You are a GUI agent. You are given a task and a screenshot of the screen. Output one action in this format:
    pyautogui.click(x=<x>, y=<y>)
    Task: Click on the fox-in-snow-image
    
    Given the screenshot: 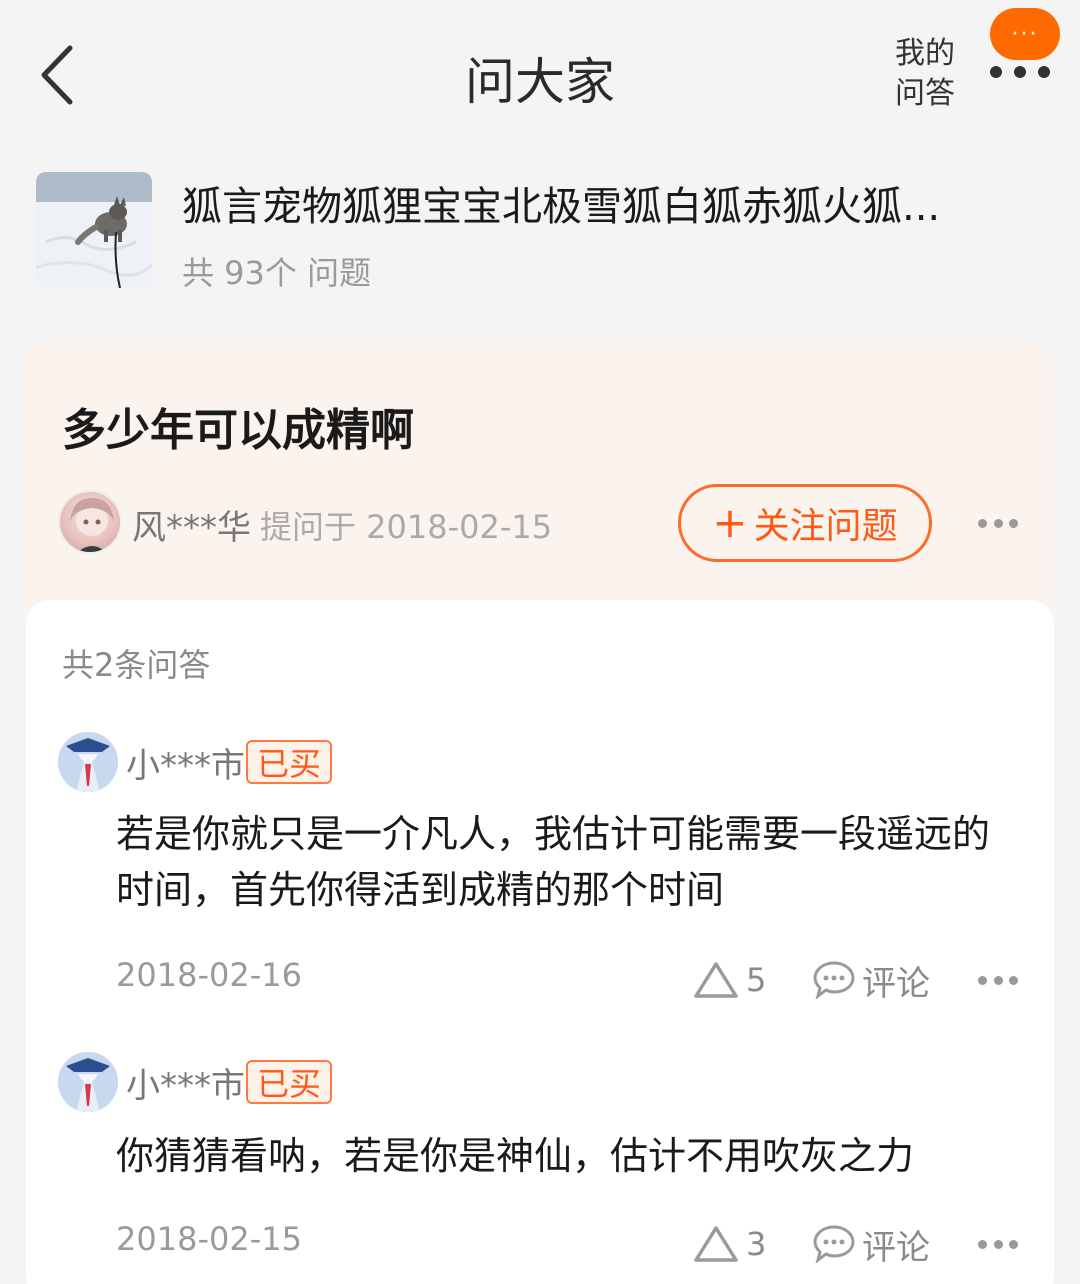 What is the action you would take?
    pyautogui.click(x=94, y=230)
    